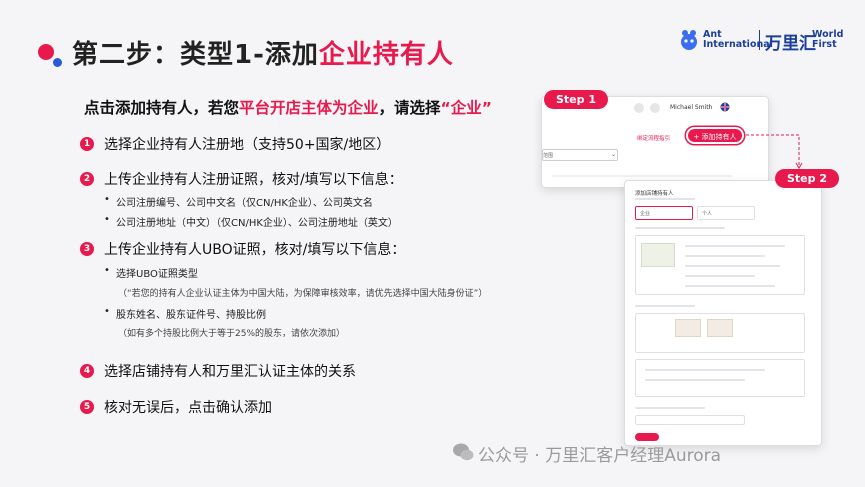 The height and width of the screenshot is (487, 865). Describe the element at coordinates (664, 213) in the screenshot. I see `company-option: 企业` at that location.